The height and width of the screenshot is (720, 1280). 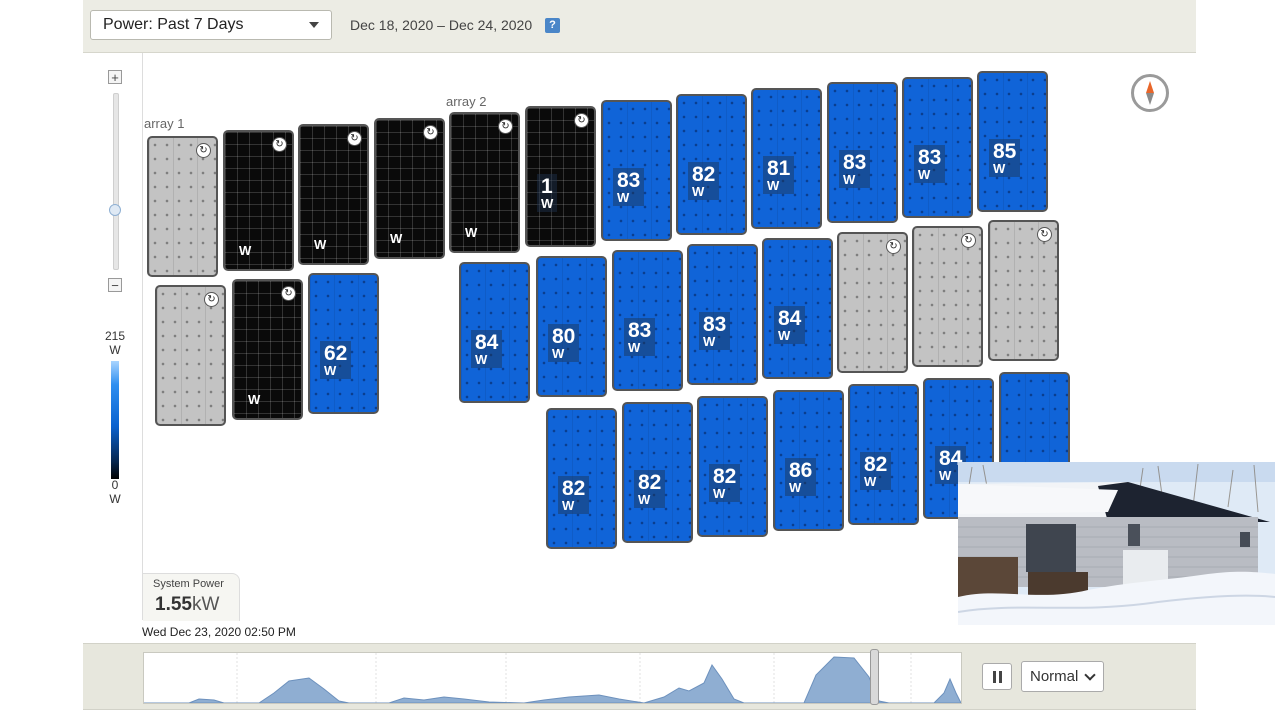 What do you see at coordinates (188, 584) in the screenshot?
I see `system-power-label: System Power` at bounding box center [188, 584].